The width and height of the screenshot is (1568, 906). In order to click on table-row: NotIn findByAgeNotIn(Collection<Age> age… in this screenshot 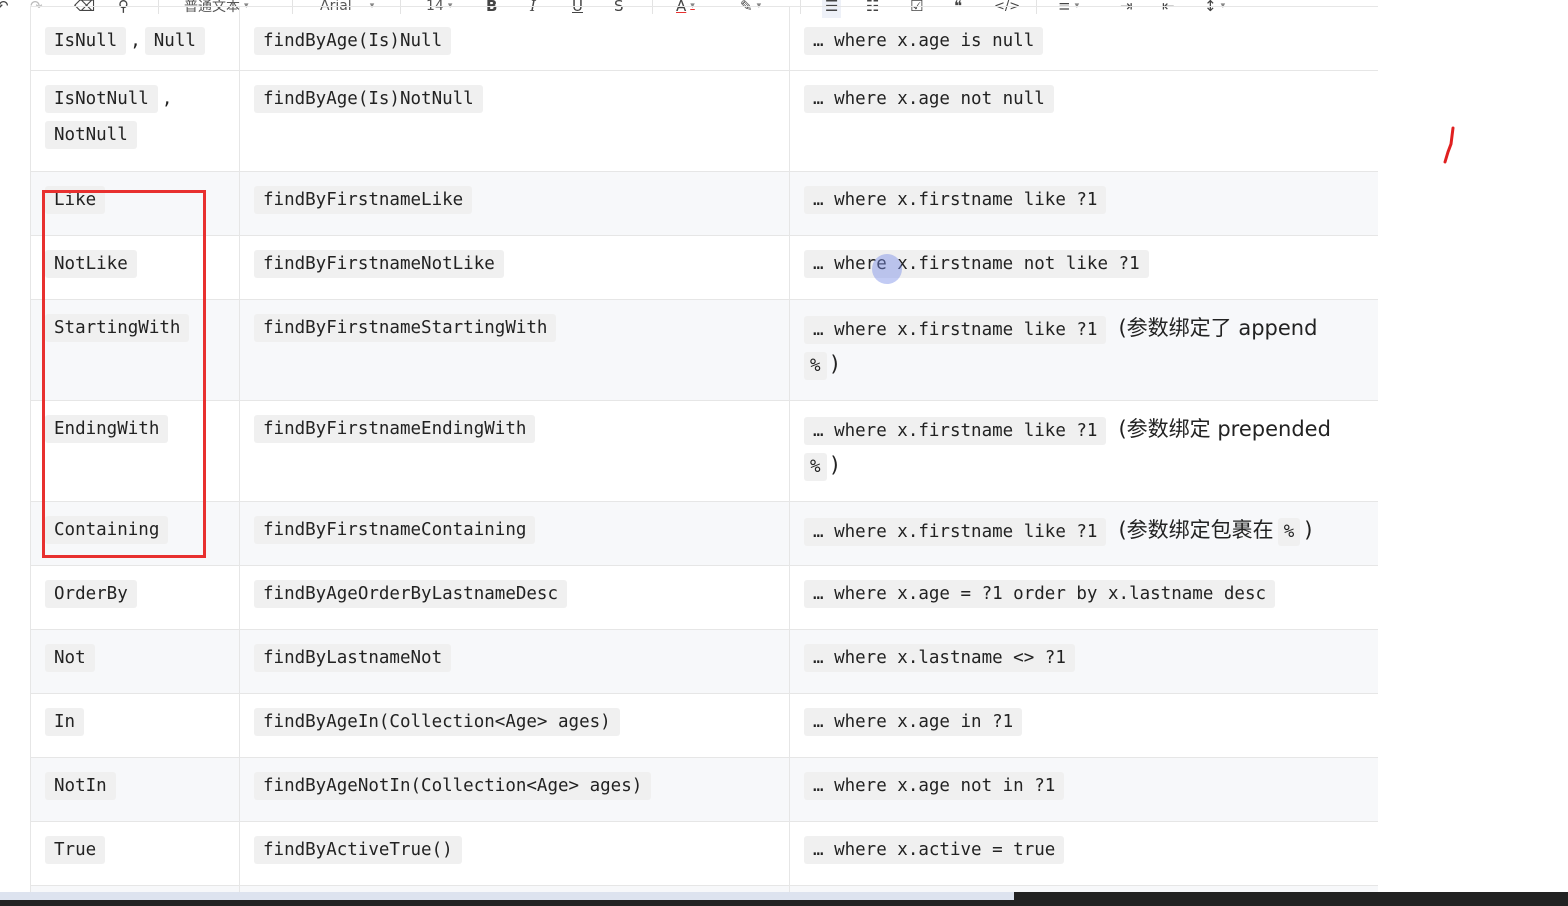, I will do `click(704, 789)`.